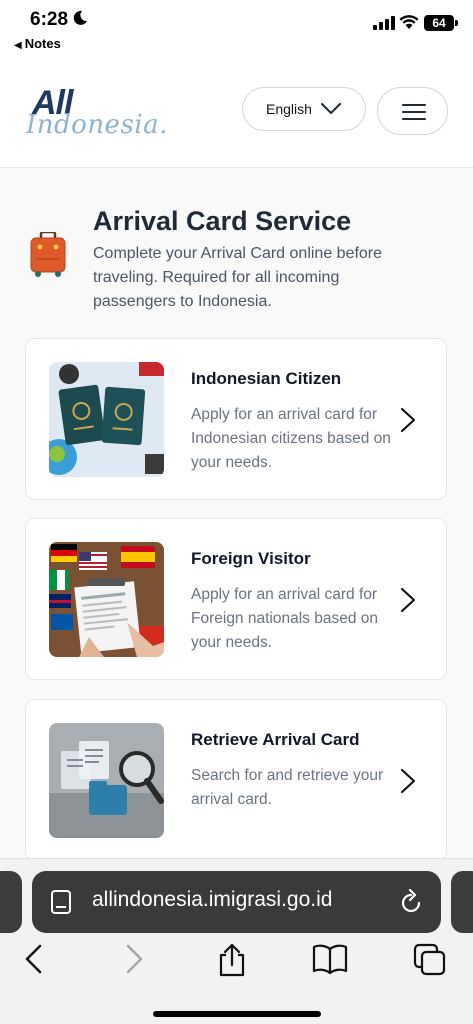  Describe the element at coordinates (48, 254) in the screenshot. I see `suitcase-icon` at that location.